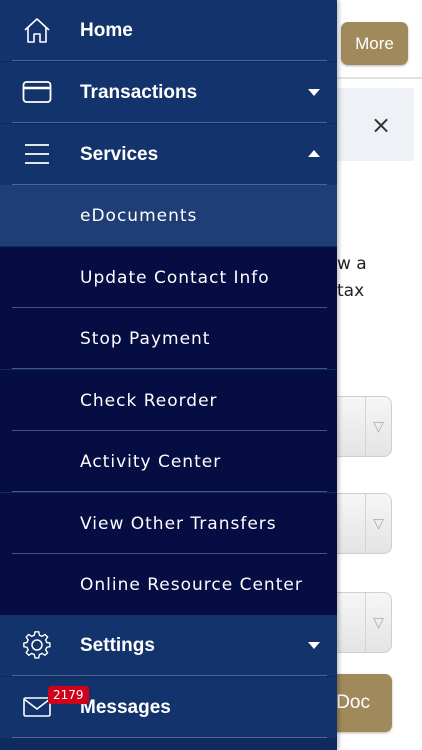 The image size is (422, 750). Describe the element at coordinates (352, 264) in the screenshot. I see `body-text-line: w a` at that location.